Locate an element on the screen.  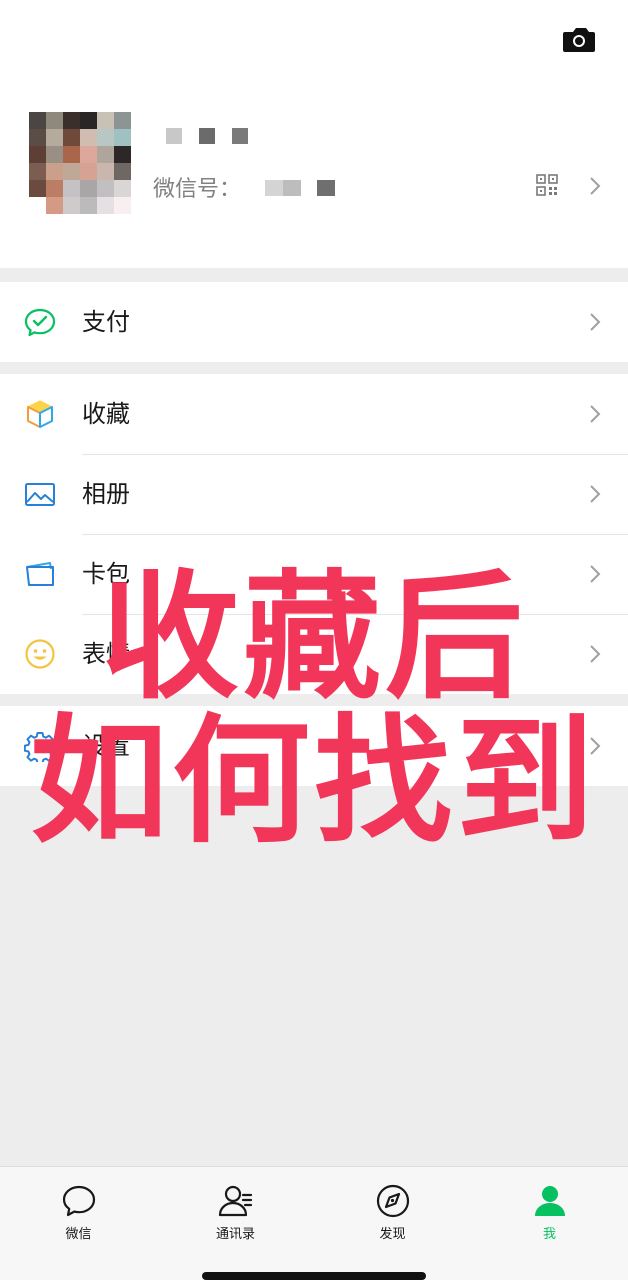
favorites-cube-icon is located at coordinates (40, 414).